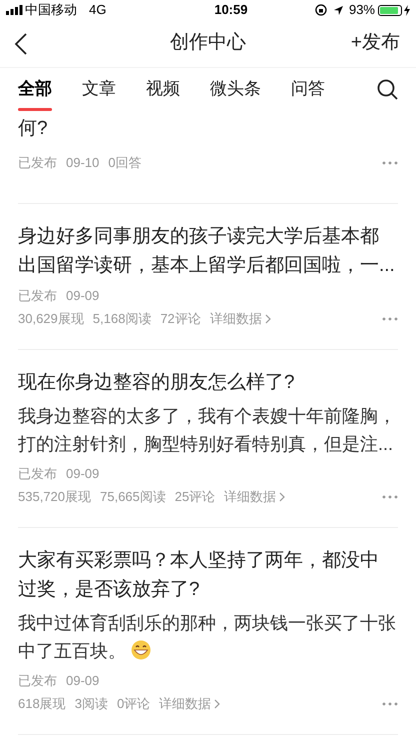 This screenshot has width=416, height=739. I want to click on article-title: 现在你身边整容的朋友怎么样了?, so click(207, 382).